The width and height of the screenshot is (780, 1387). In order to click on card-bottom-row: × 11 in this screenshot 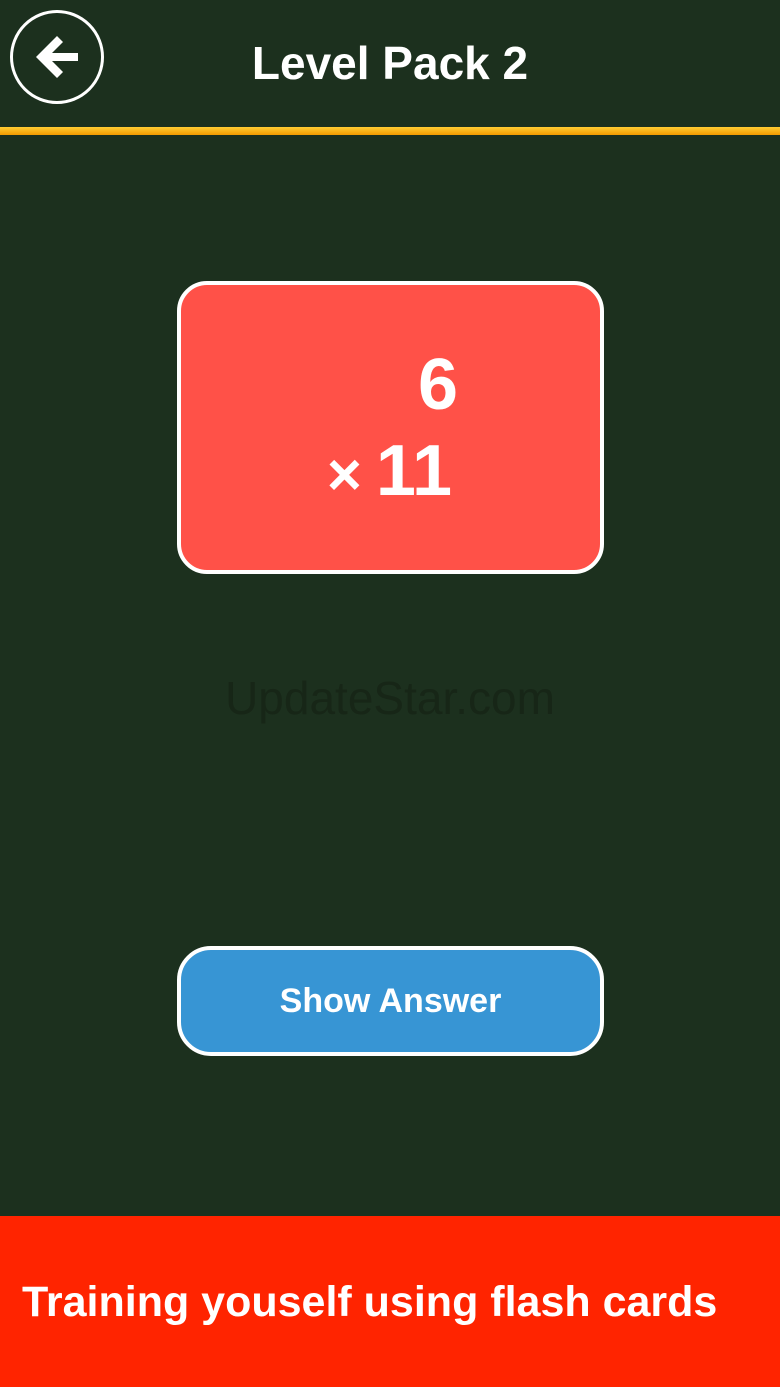, I will do `click(389, 473)`.